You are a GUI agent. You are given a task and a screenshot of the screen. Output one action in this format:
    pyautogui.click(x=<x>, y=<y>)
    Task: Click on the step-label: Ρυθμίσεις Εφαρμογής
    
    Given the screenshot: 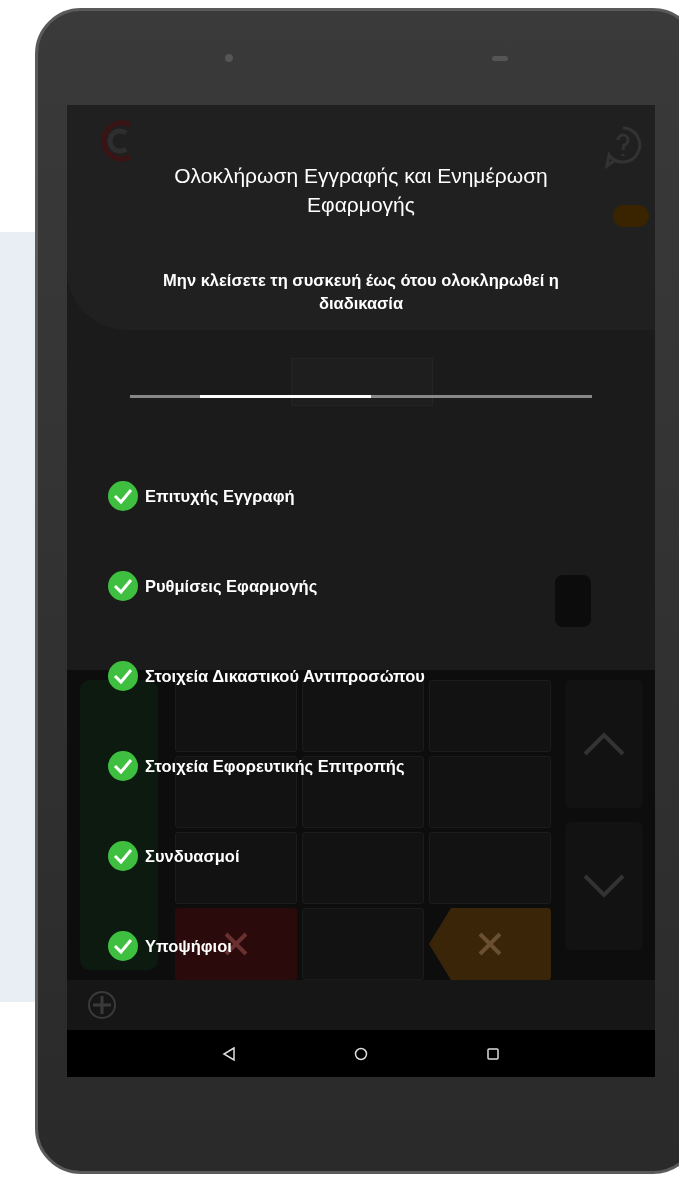 What is the action you would take?
    pyautogui.click(x=231, y=586)
    